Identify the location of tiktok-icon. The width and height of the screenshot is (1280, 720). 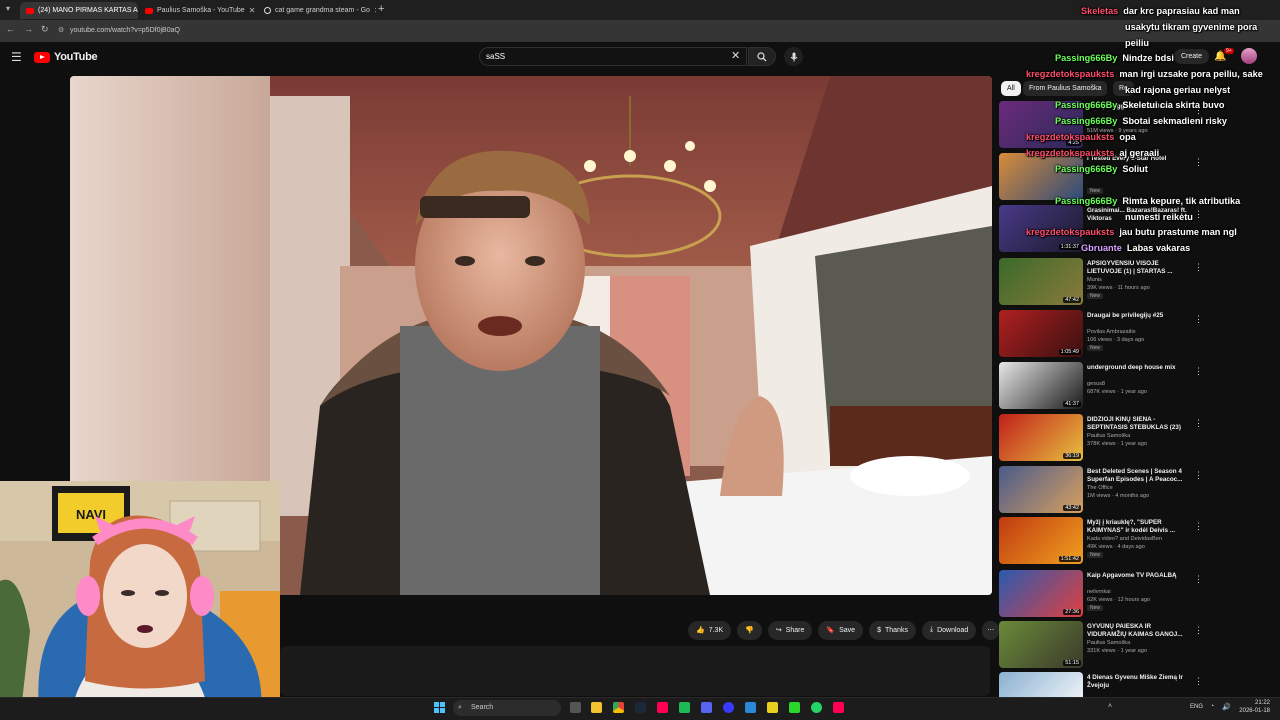
(662, 707).